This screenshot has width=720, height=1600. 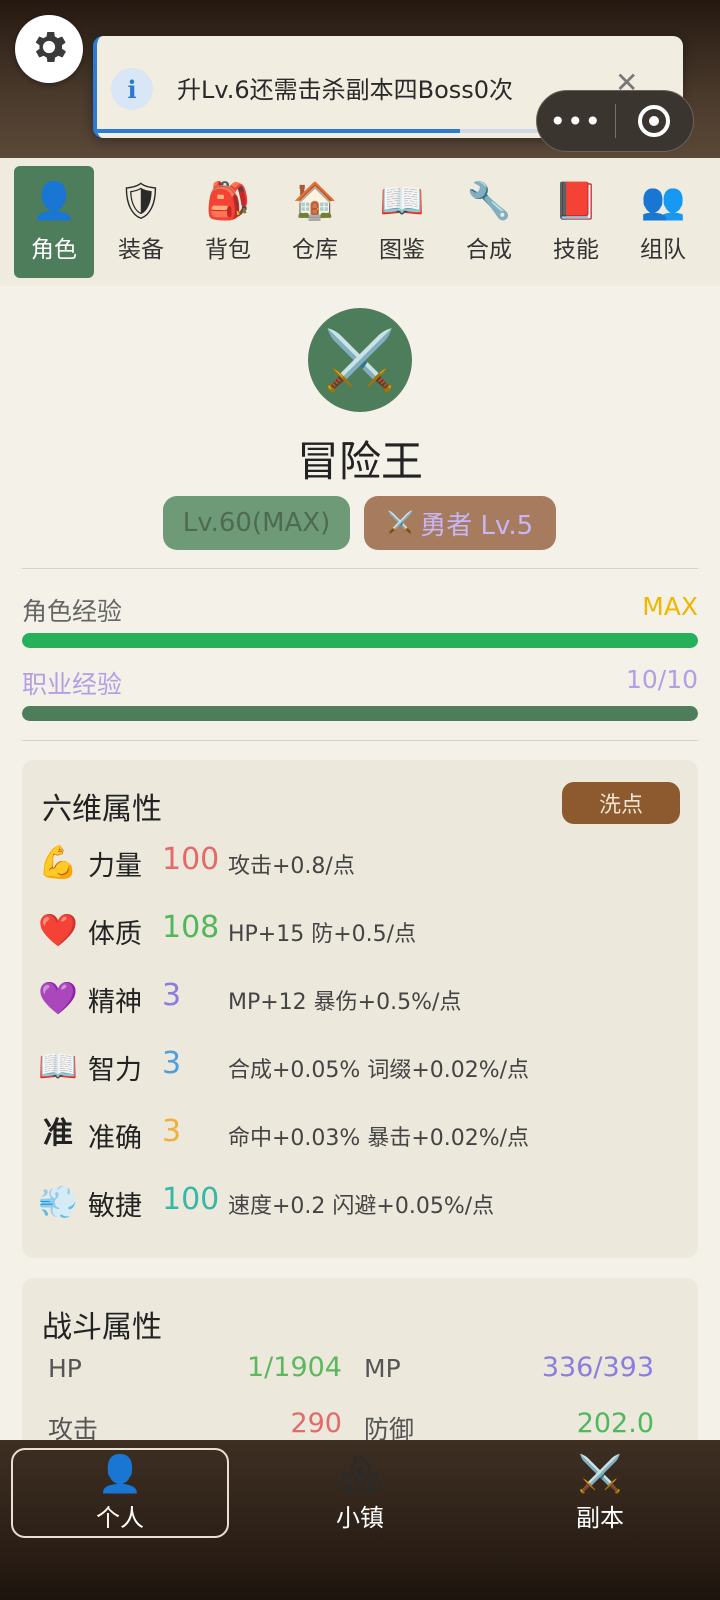 I want to click on backpack-icon: 🎒, so click(x=228, y=201).